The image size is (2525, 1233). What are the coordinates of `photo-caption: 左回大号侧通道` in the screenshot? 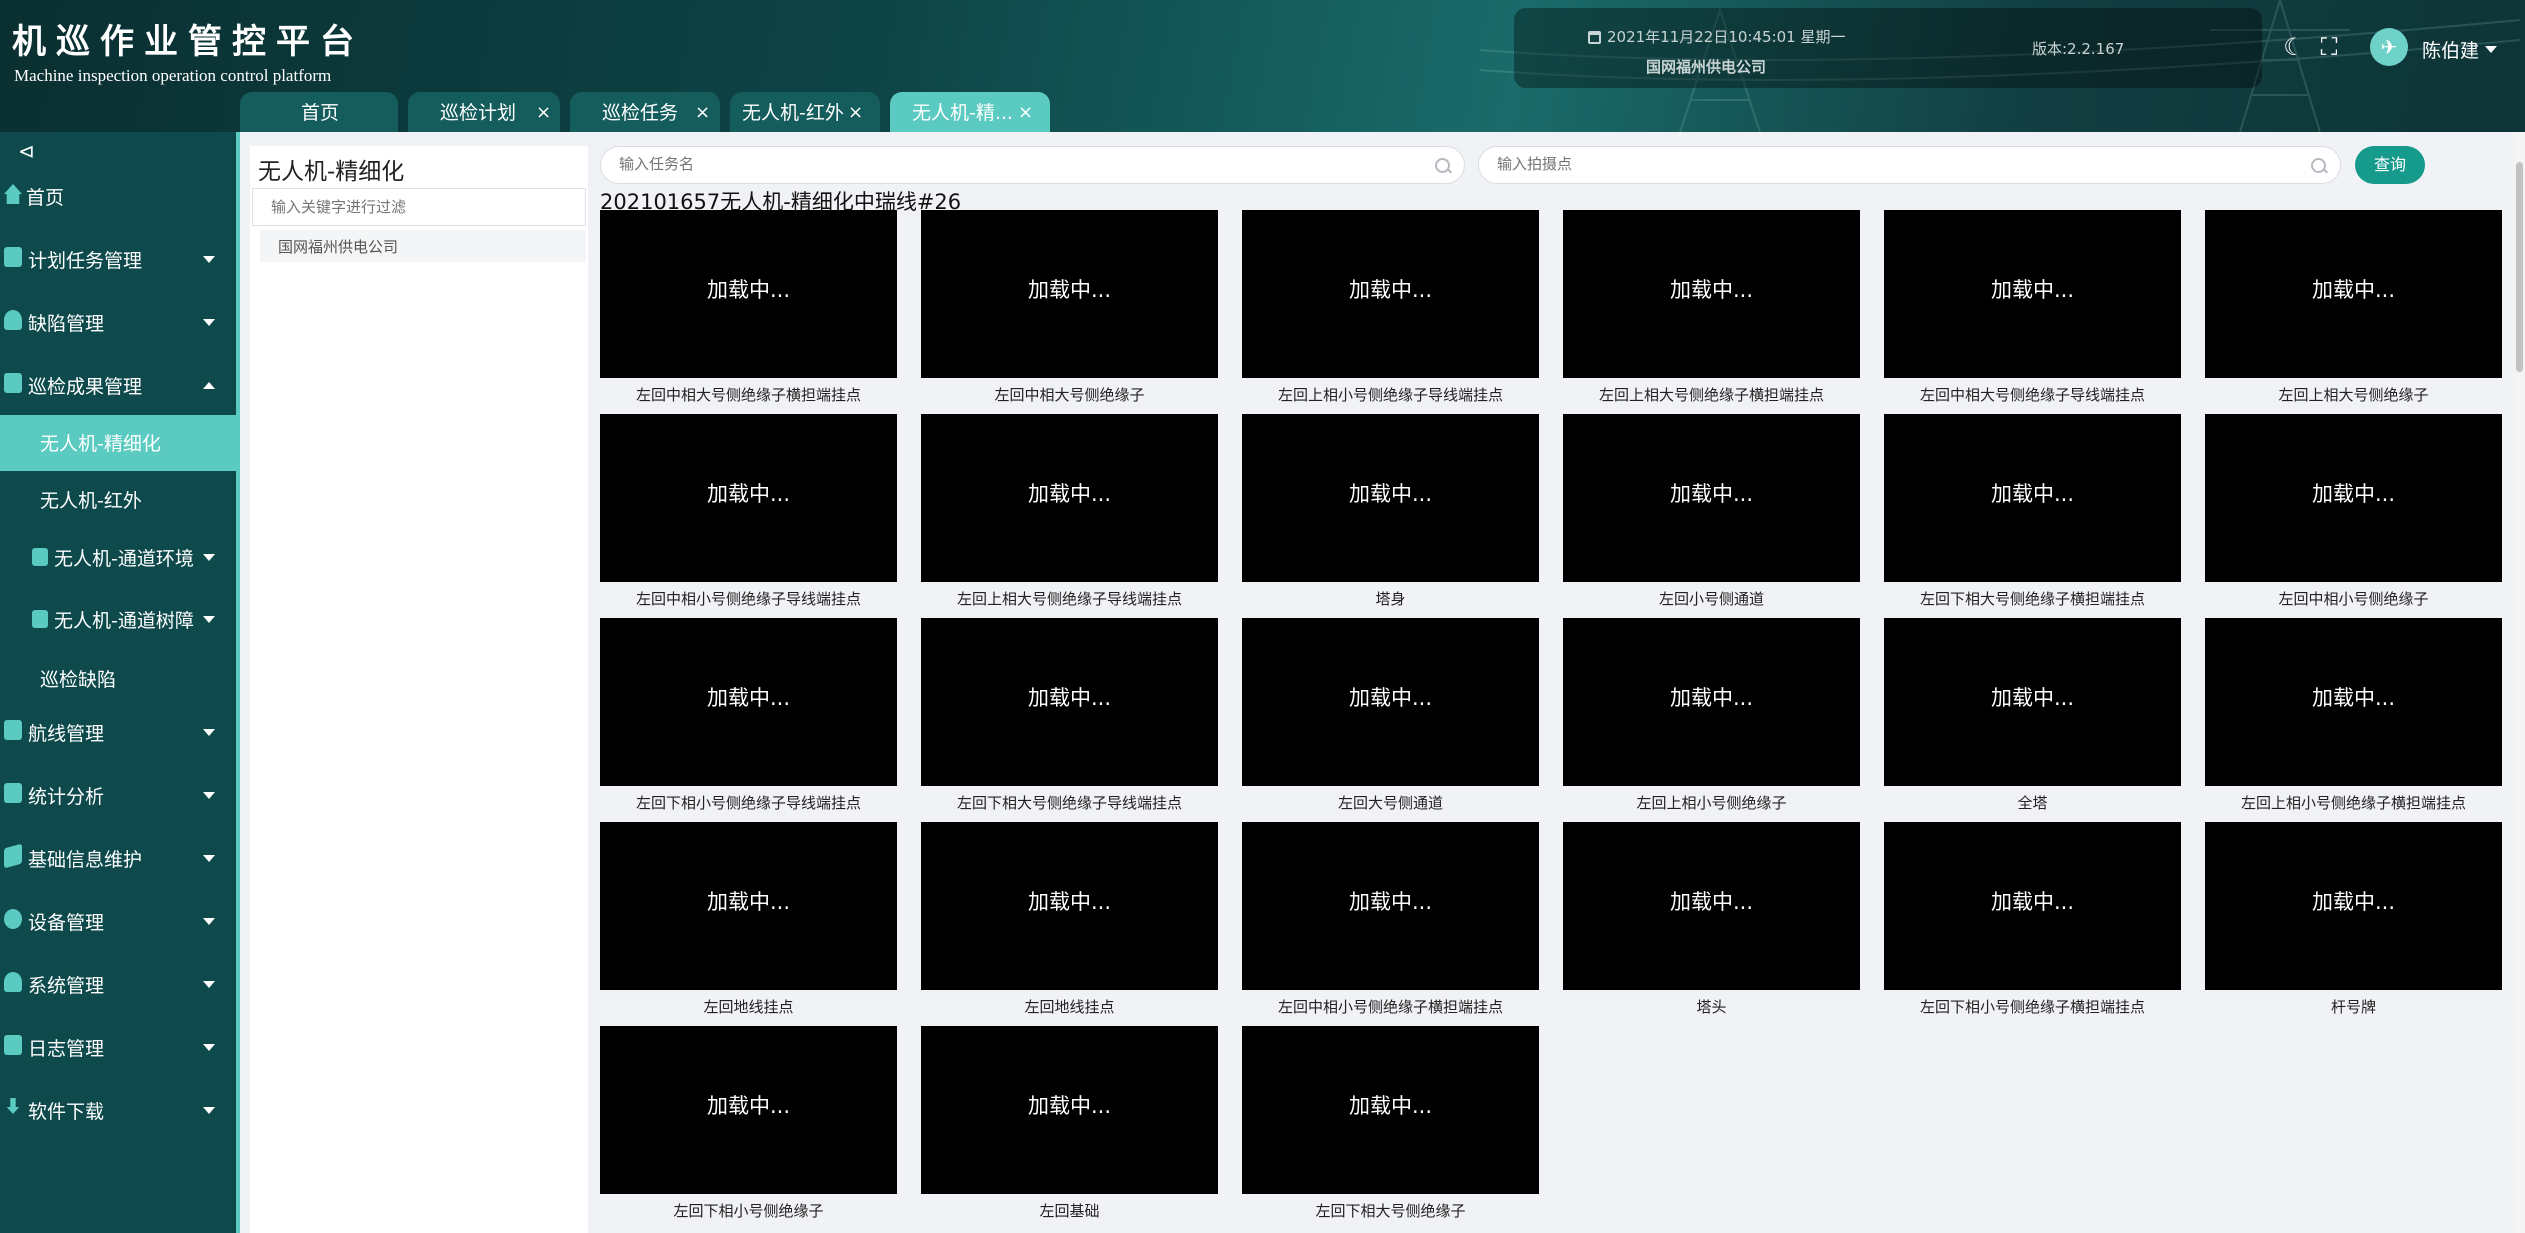 It's located at (1390, 803).